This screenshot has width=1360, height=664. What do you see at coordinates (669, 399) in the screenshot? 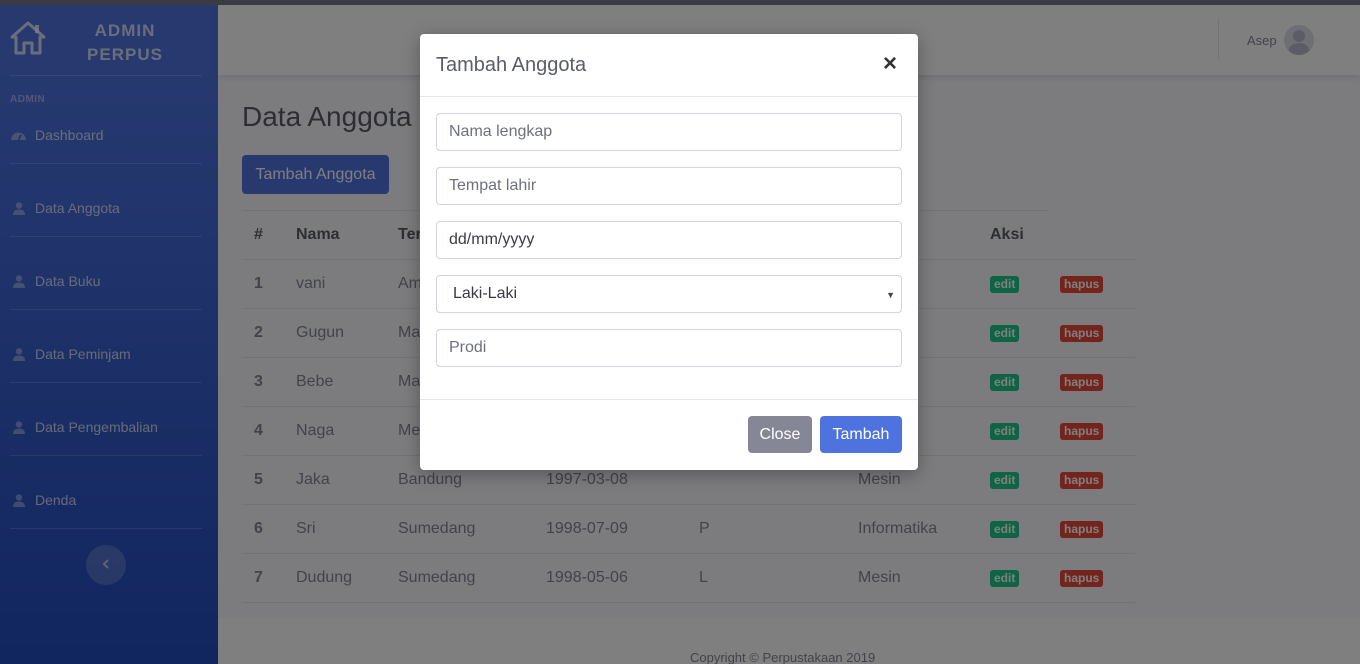
I see `modal-footer-divider` at bounding box center [669, 399].